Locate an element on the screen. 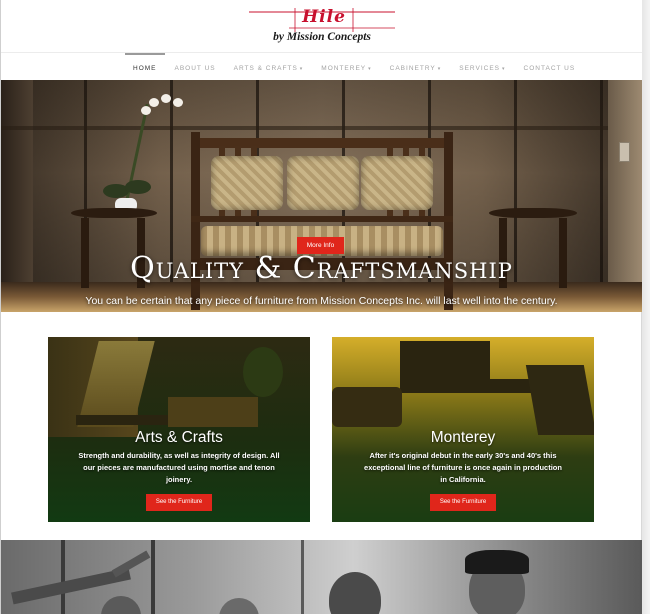 The height and width of the screenshot is (614, 650). plant-image is located at coordinates (263, 372).